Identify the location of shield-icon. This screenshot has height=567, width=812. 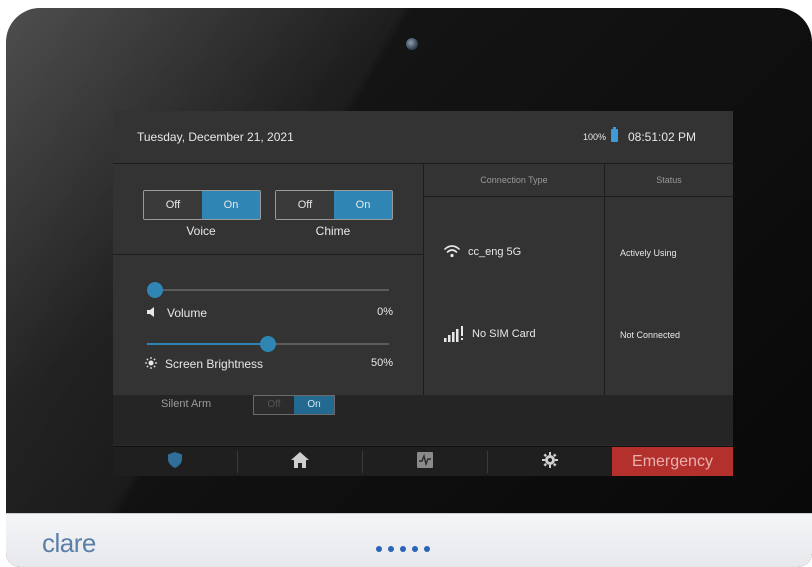
(175, 462).